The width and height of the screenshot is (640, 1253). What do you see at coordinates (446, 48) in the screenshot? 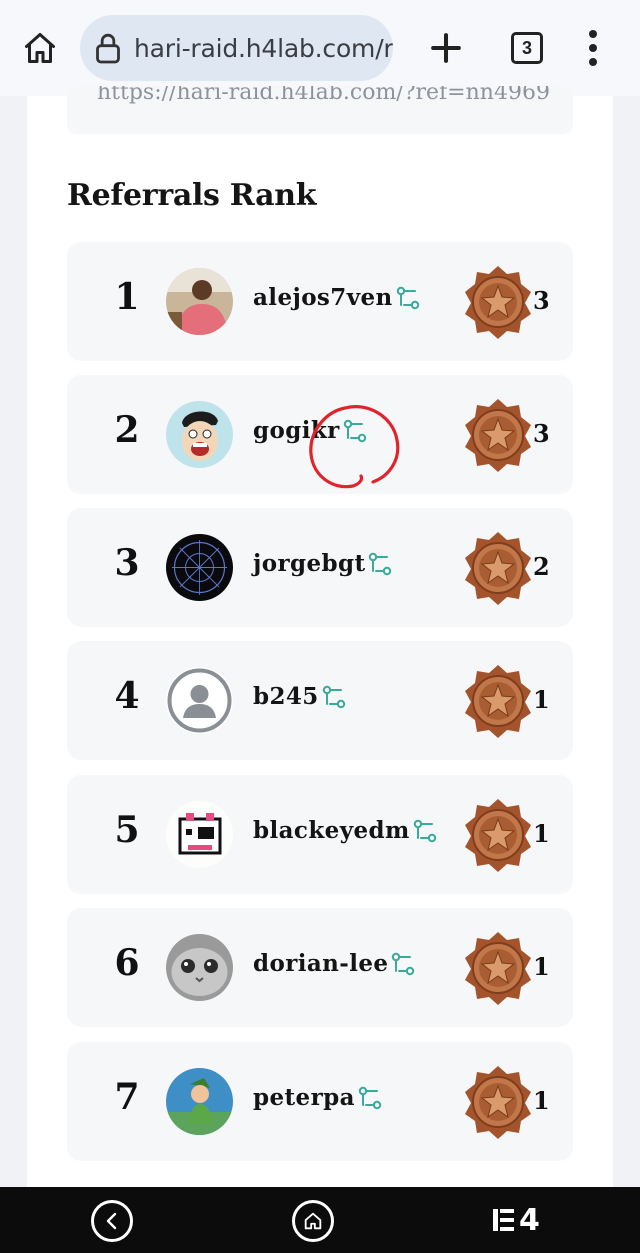
I see `new-tab-icon` at bounding box center [446, 48].